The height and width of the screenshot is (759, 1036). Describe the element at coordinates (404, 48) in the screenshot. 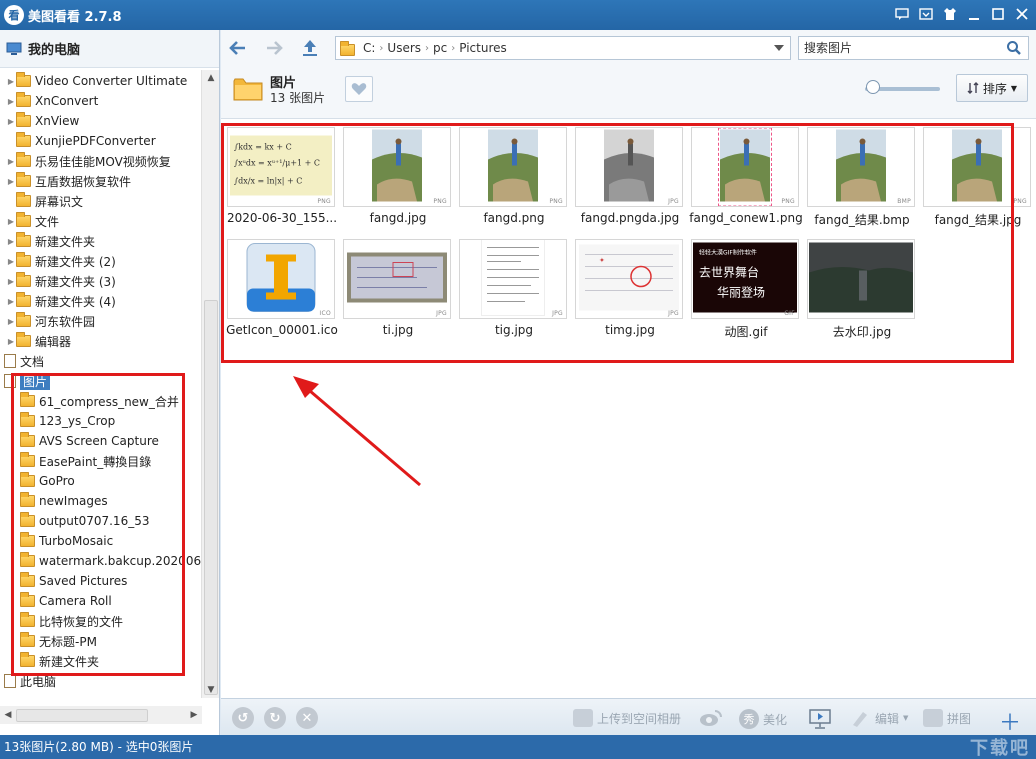

I see `address-segment: Users` at that location.